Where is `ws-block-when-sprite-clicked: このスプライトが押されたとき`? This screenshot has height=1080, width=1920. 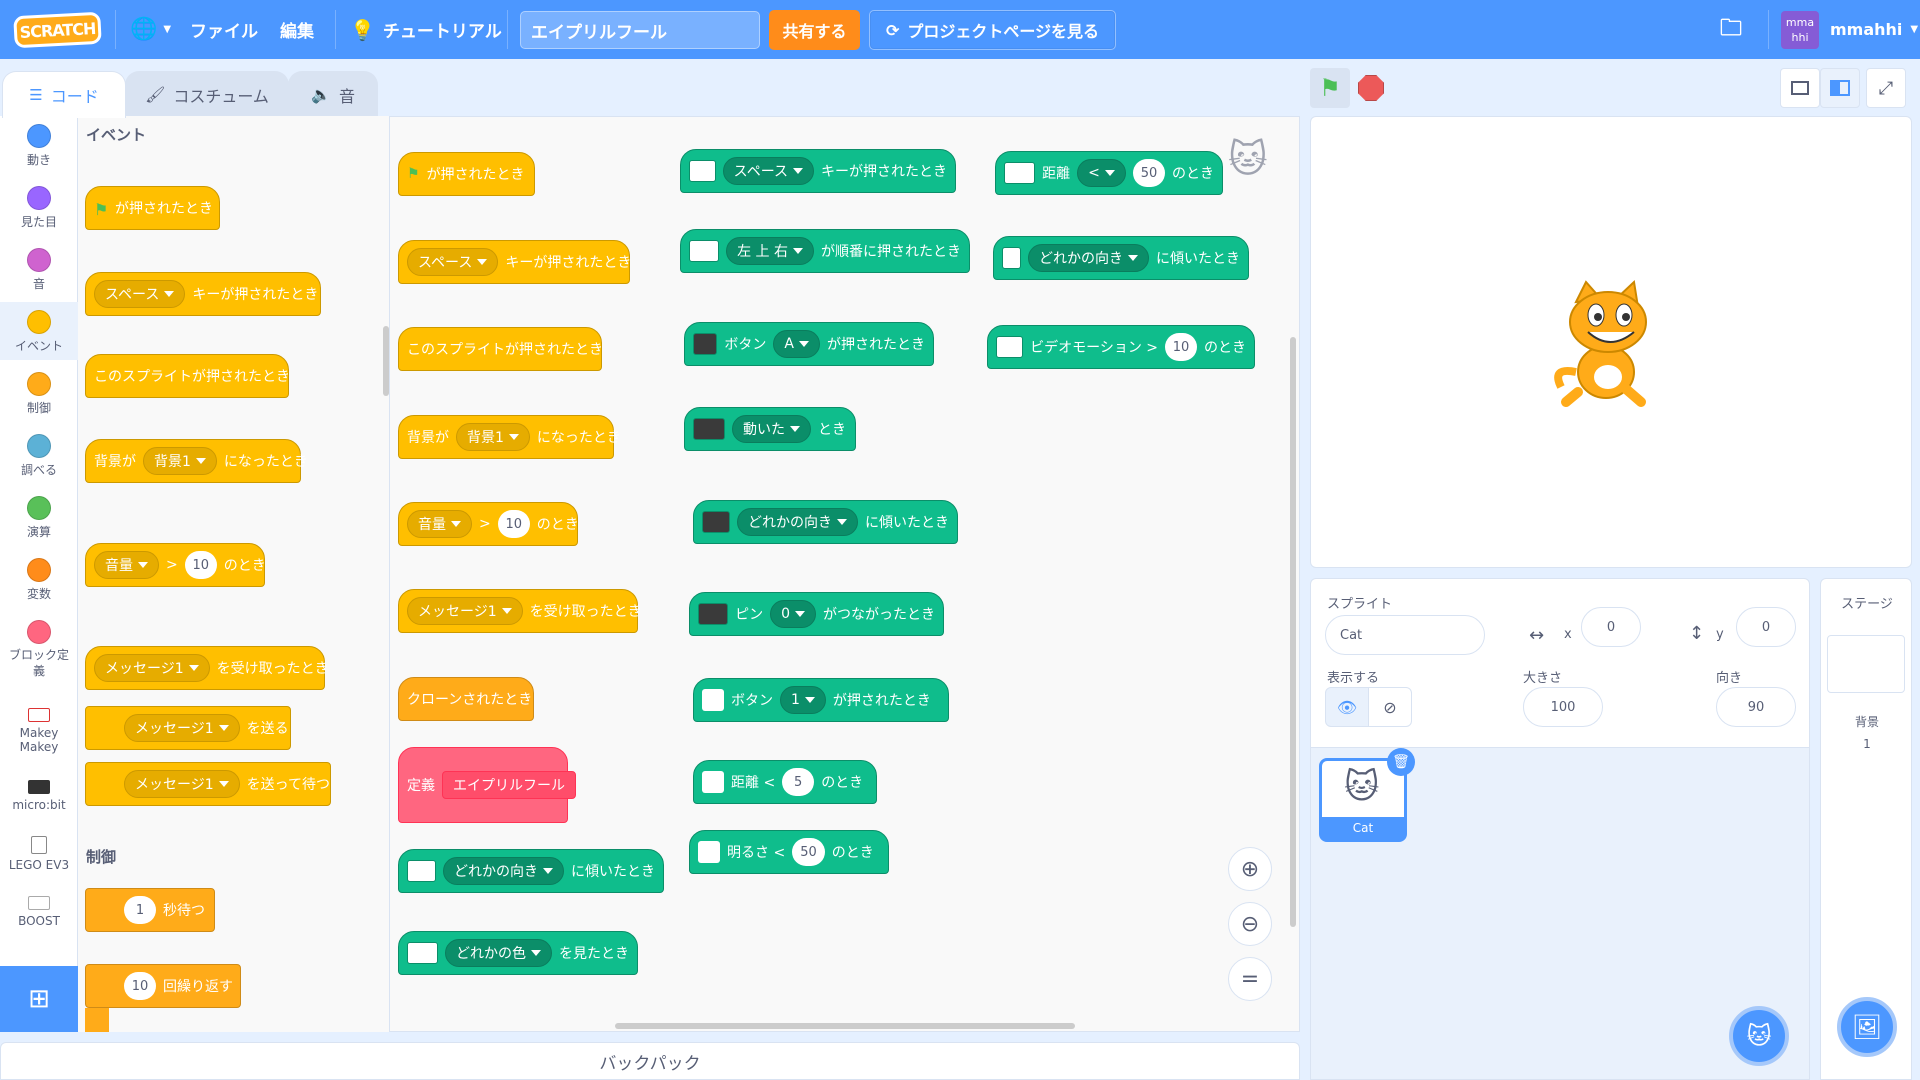 ws-block-when-sprite-clicked: このスプライトが押されたとき is located at coordinates (500, 349).